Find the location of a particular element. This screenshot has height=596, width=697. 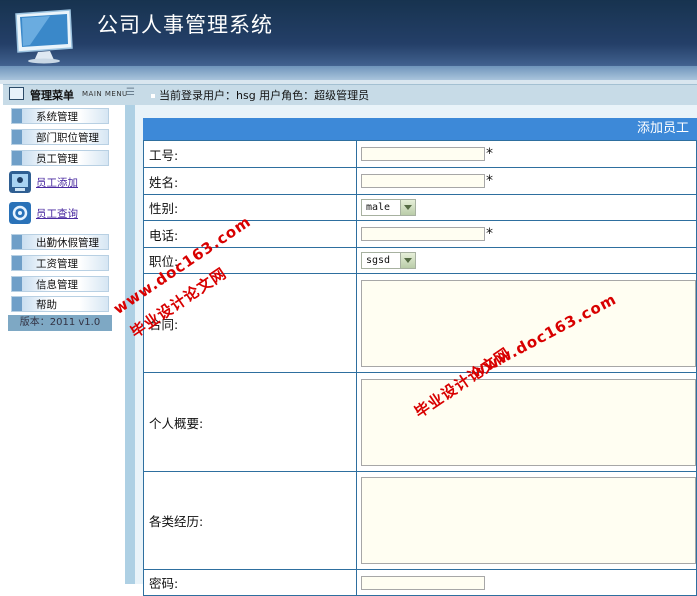

form-row-profile: 个人概要: is located at coordinates (420, 422).